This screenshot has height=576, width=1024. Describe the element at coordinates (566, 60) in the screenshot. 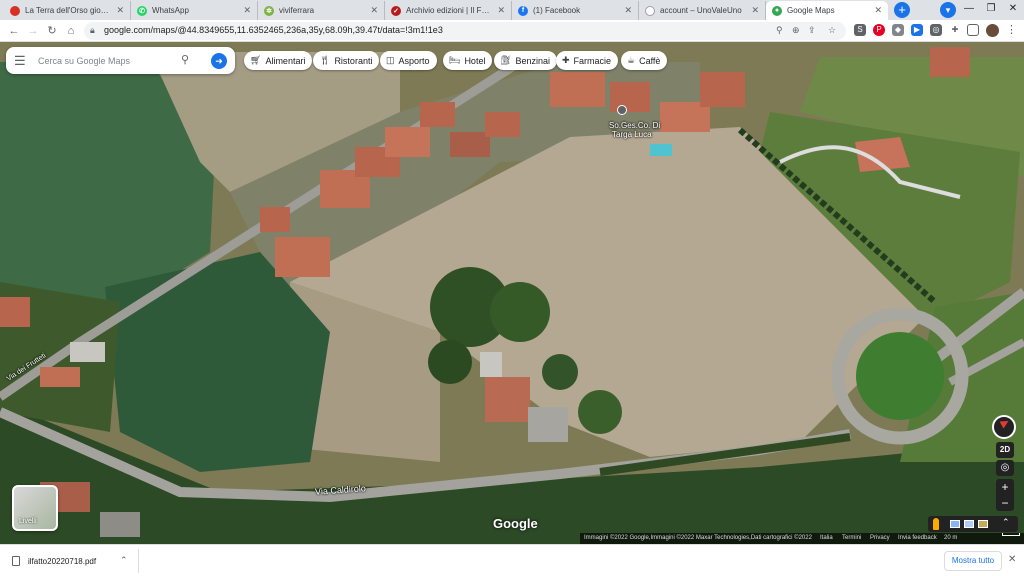

I see `pharmacy-icon: ✚` at that location.